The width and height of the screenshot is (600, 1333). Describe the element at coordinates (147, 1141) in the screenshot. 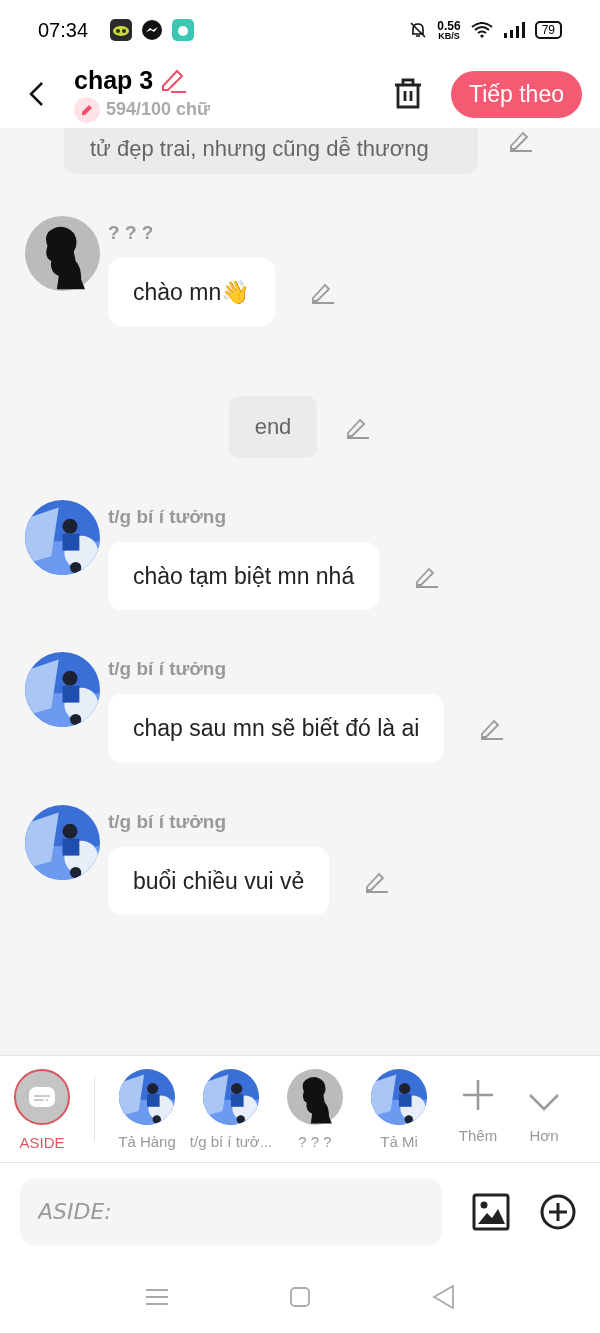

I see `option-label: Tả Hàng` at that location.